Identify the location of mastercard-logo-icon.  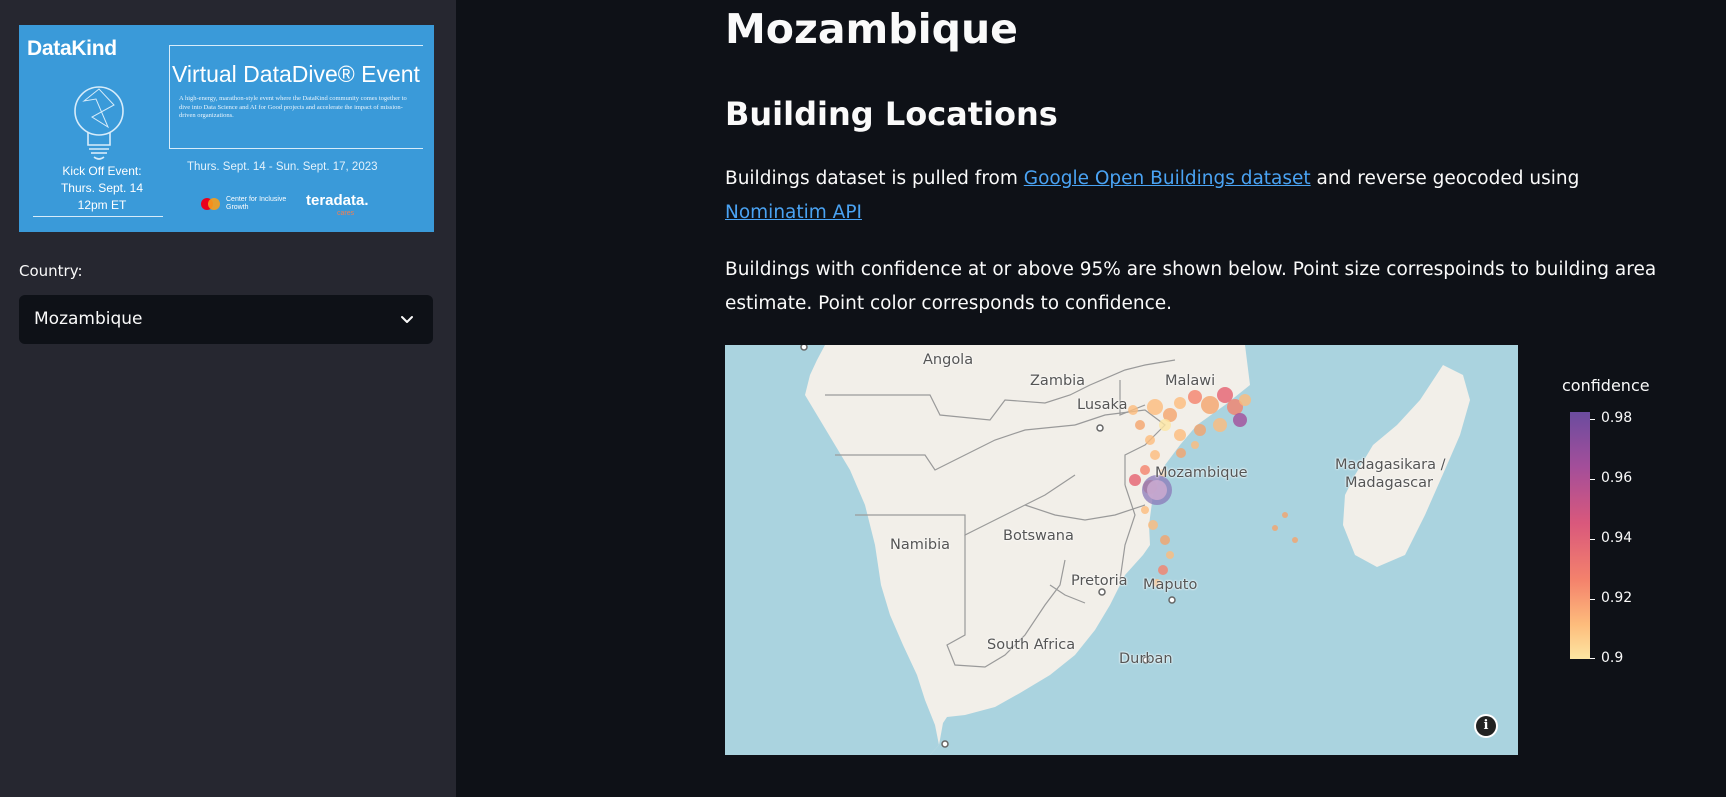
(210, 204).